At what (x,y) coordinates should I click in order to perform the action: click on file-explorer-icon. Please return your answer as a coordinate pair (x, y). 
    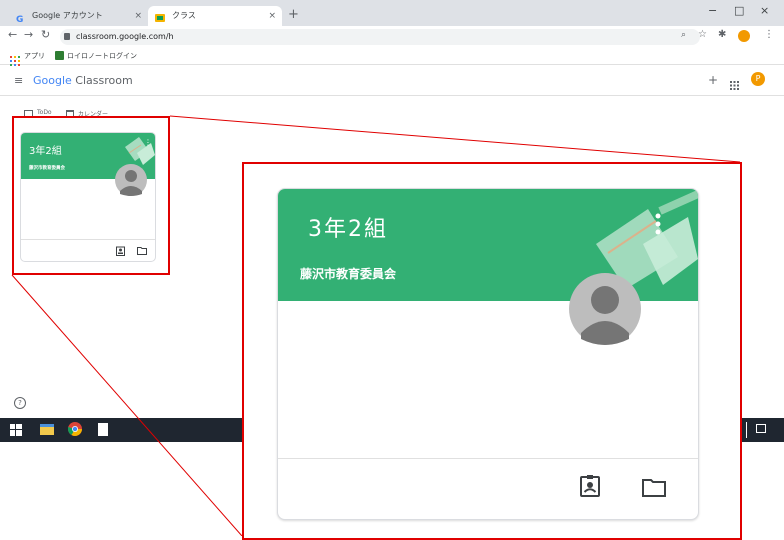
    Looking at the image, I should click on (47, 429).